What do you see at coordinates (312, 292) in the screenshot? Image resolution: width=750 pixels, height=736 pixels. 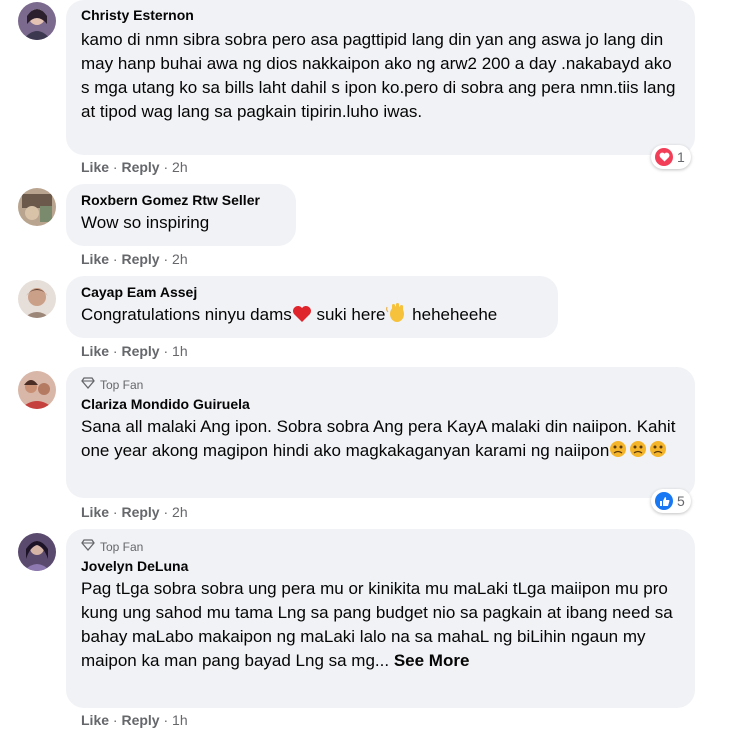 I see `commenter-name: Cayap Eam Assej` at bounding box center [312, 292].